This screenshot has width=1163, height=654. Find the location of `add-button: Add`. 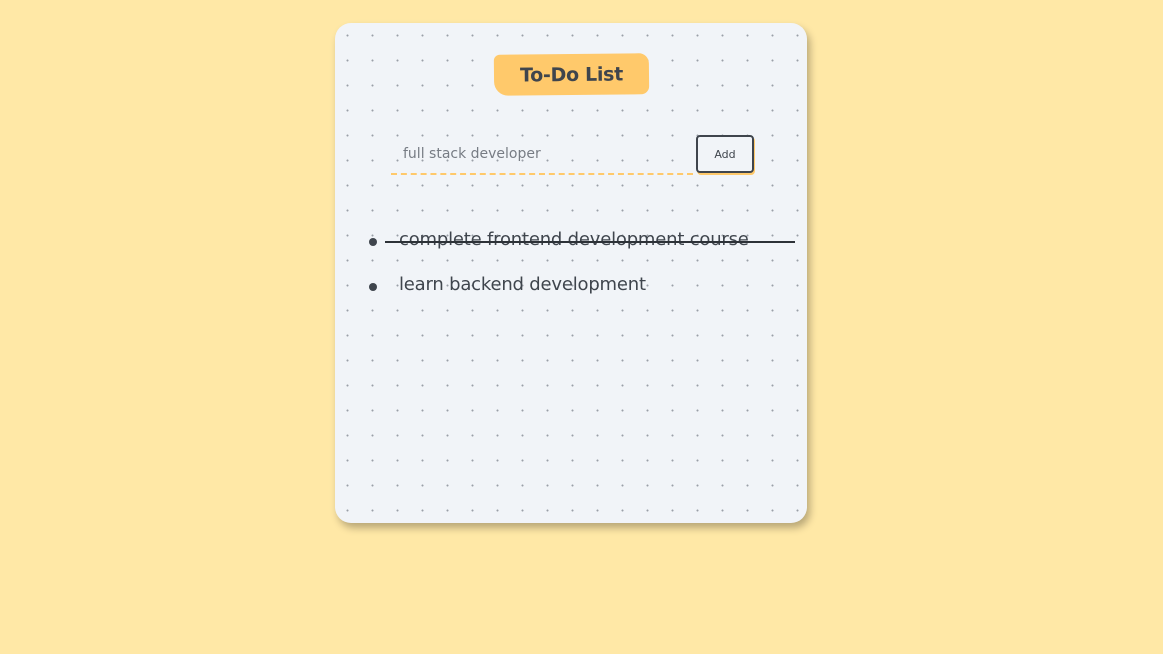

add-button: Add is located at coordinates (725, 154).